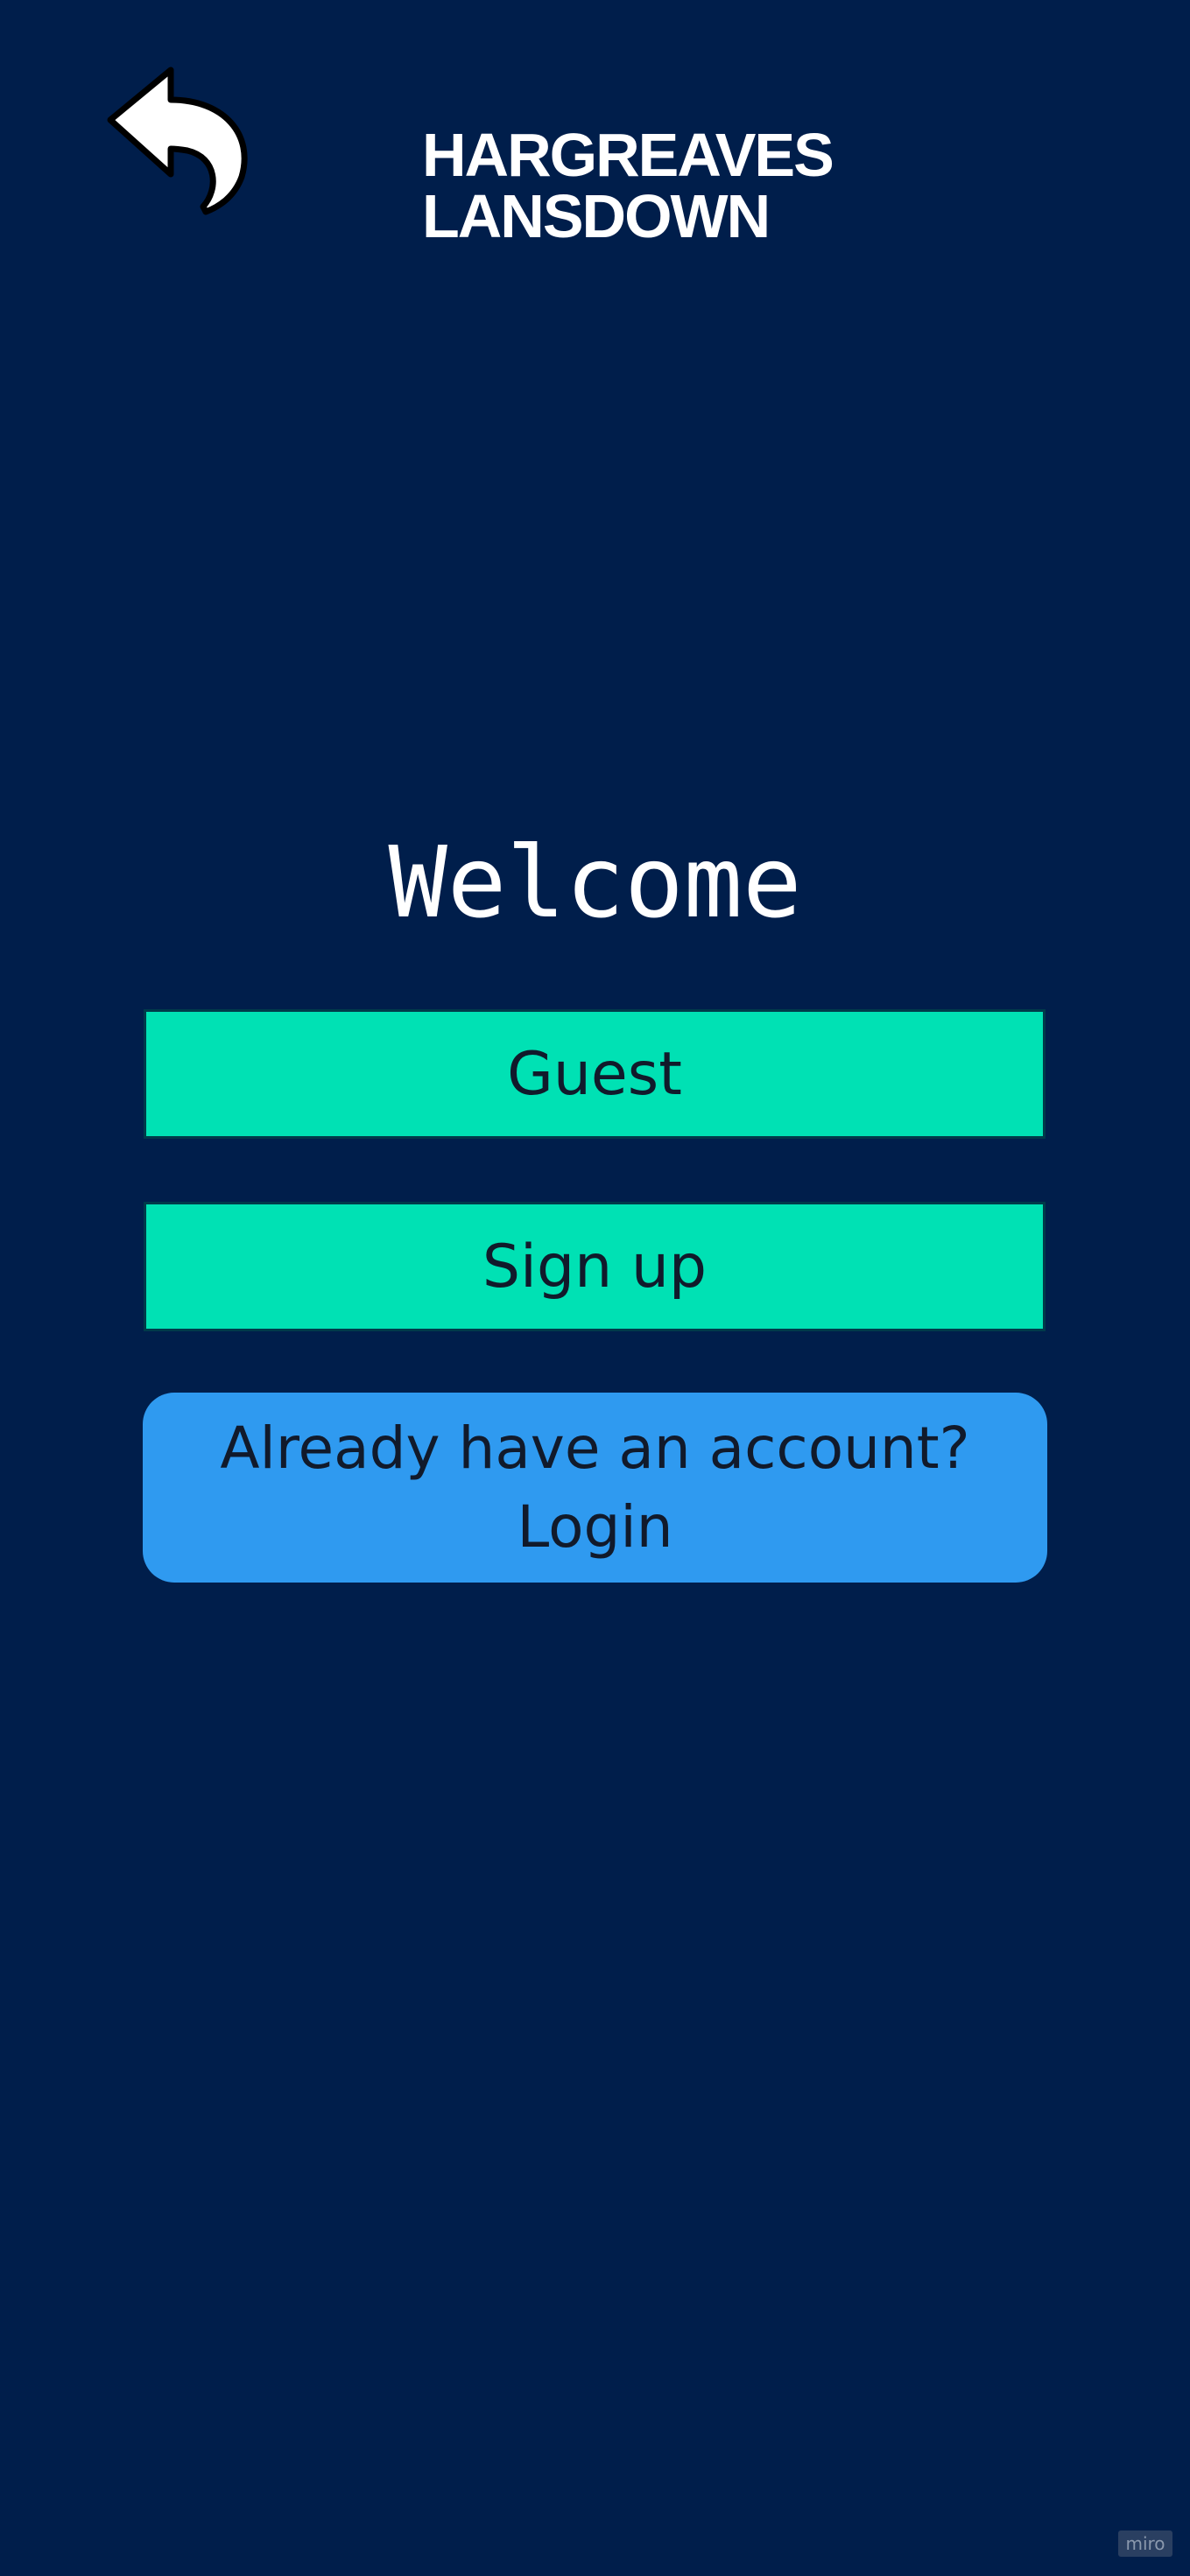 The height and width of the screenshot is (2576, 1190). I want to click on guest-button: Guest, so click(595, 1074).